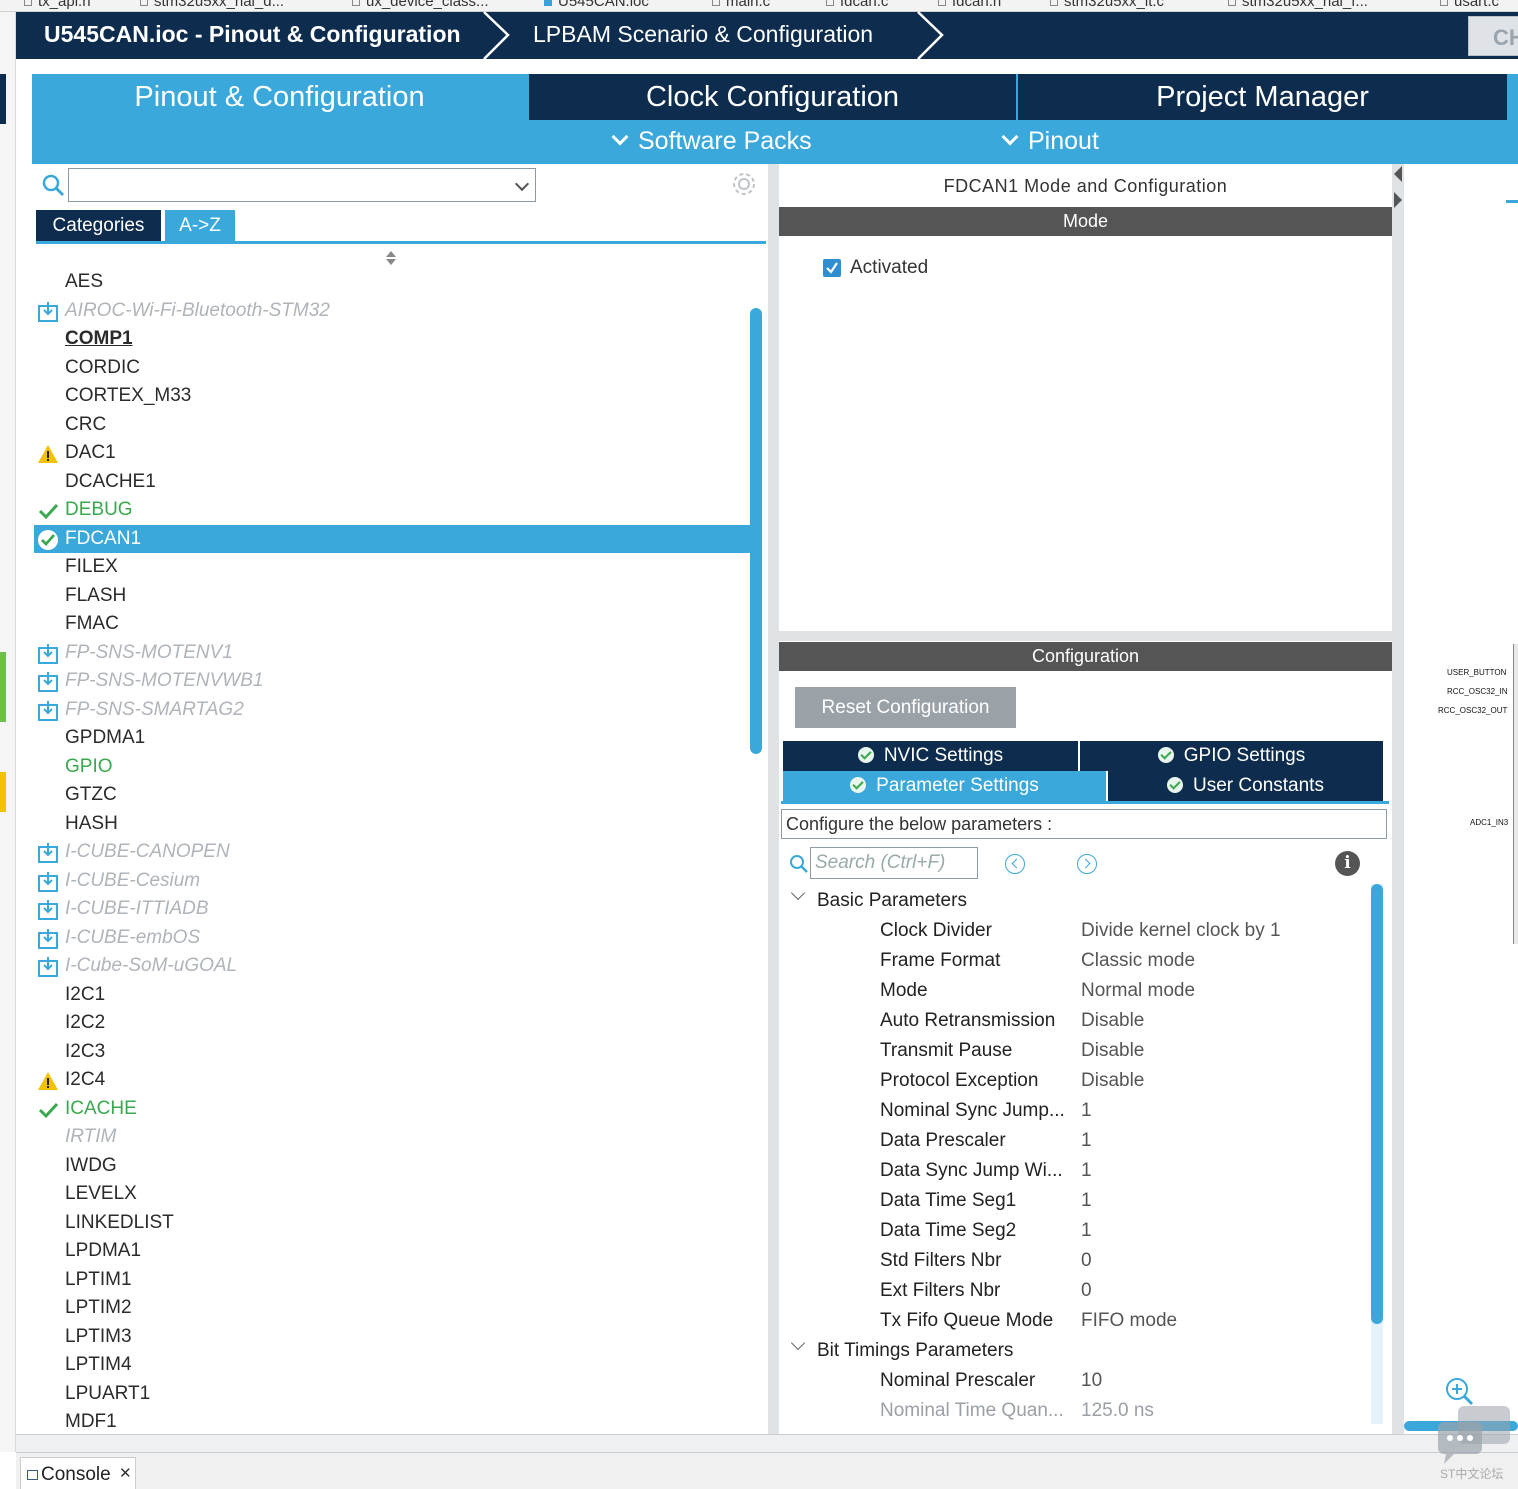  Describe the element at coordinates (1347, 863) in the screenshot. I see `info-icon: i` at that location.